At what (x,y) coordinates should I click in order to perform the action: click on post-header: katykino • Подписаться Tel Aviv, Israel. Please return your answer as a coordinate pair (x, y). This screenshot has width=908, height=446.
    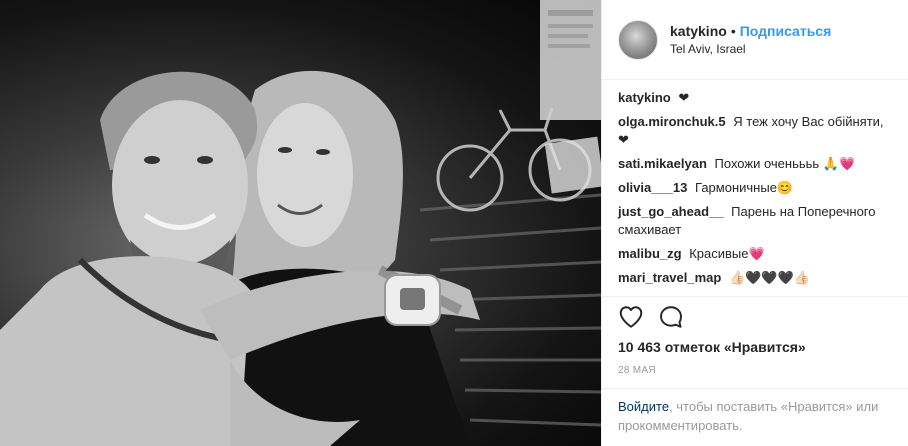
    Looking at the image, I should click on (755, 40).